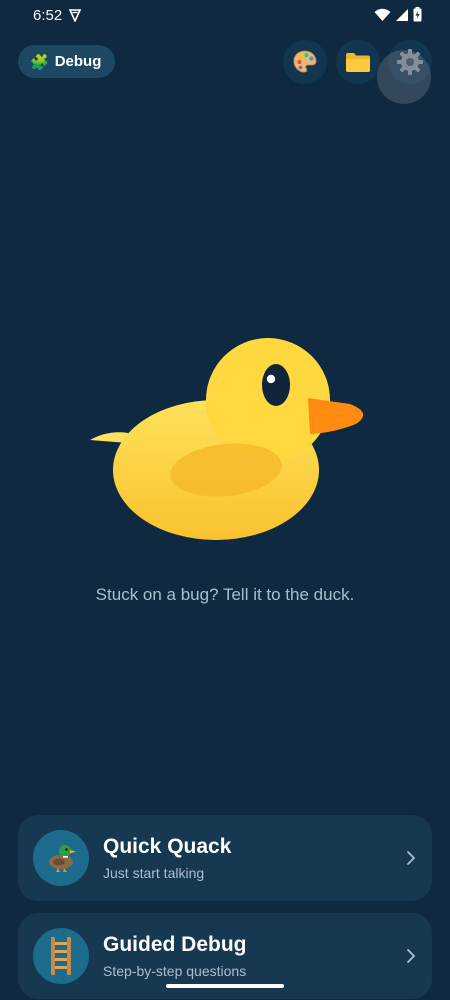  I want to click on duck-eye, so click(276, 385).